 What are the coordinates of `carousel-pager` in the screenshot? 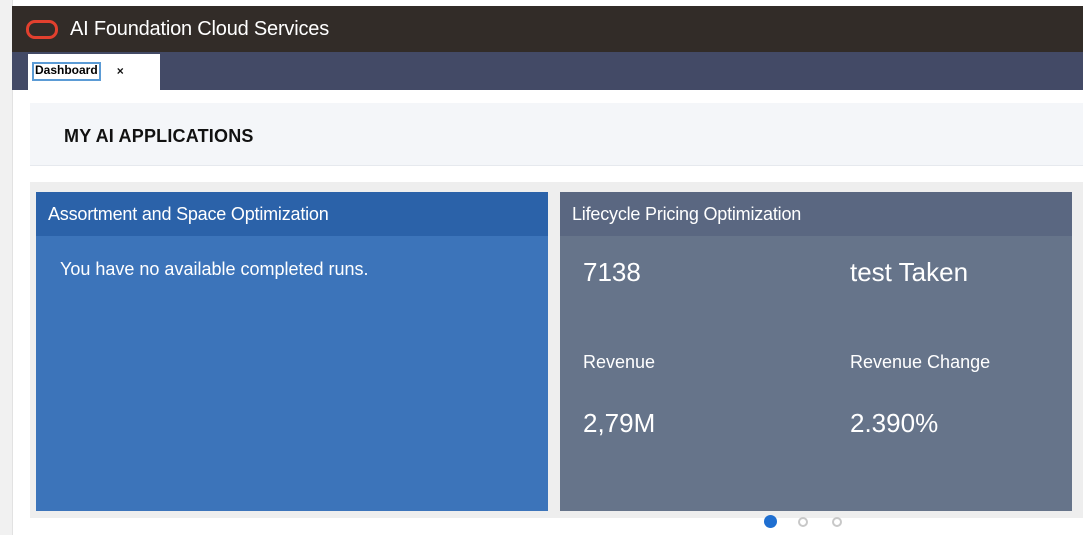 It's located at (815, 521).